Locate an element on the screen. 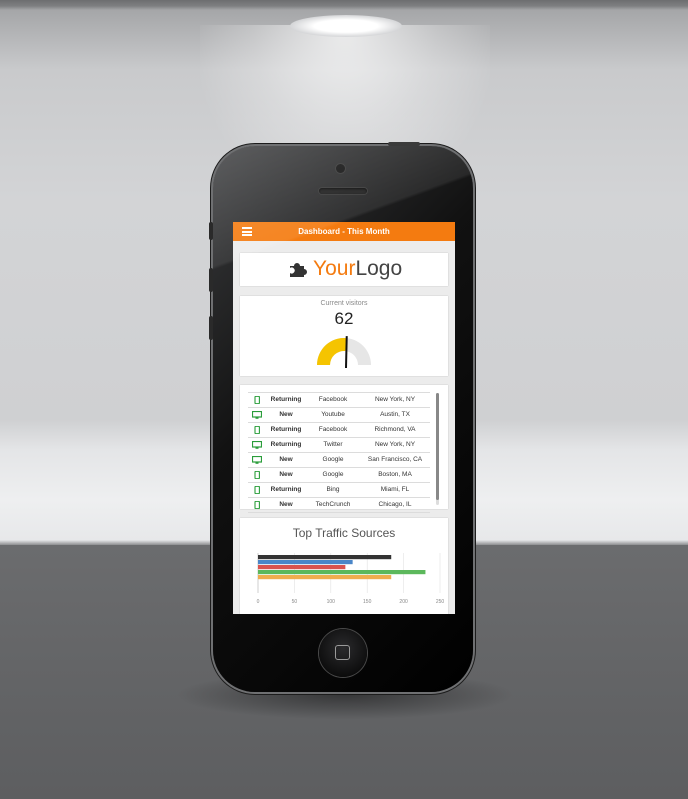 The height and width of the screenshot is (799, 688). home-square-icon is located at coordinates (342, 652).